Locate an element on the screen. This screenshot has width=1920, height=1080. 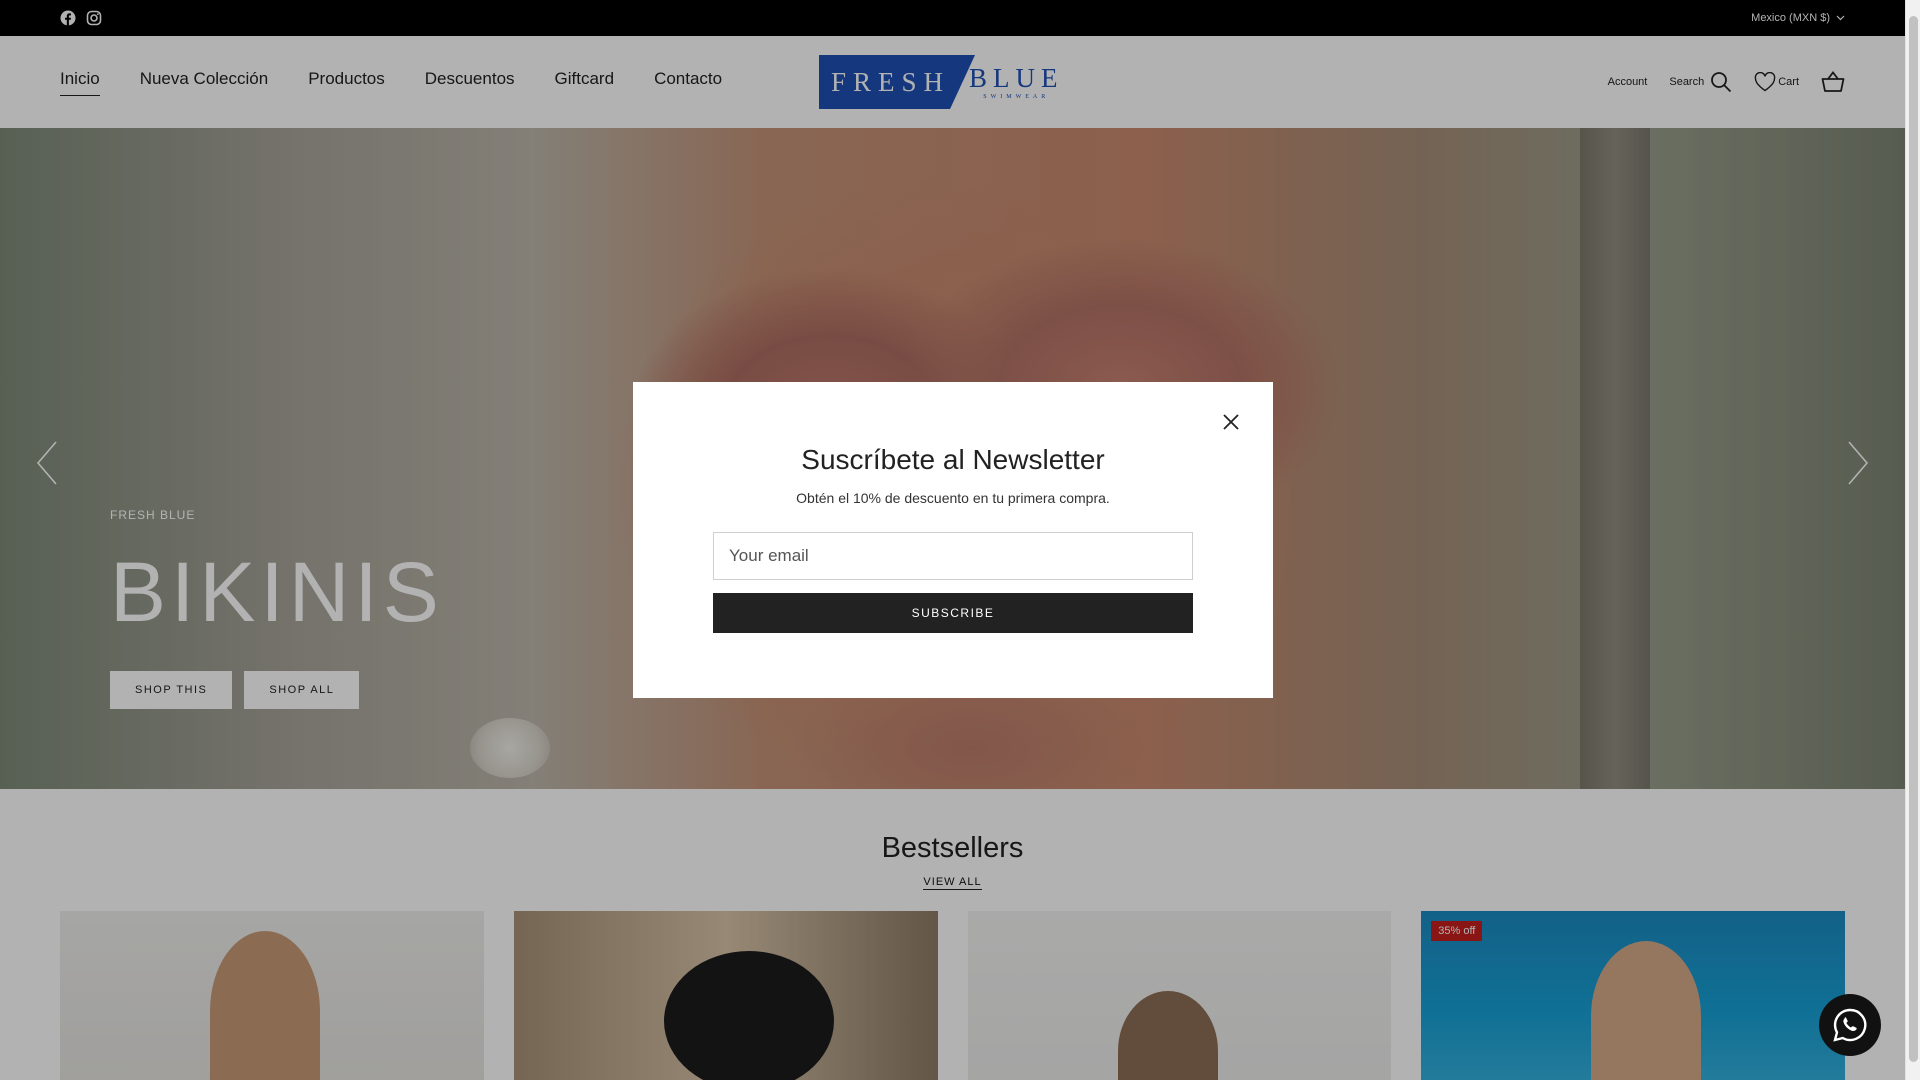
close-icon is located at coordinates (1231, 422).